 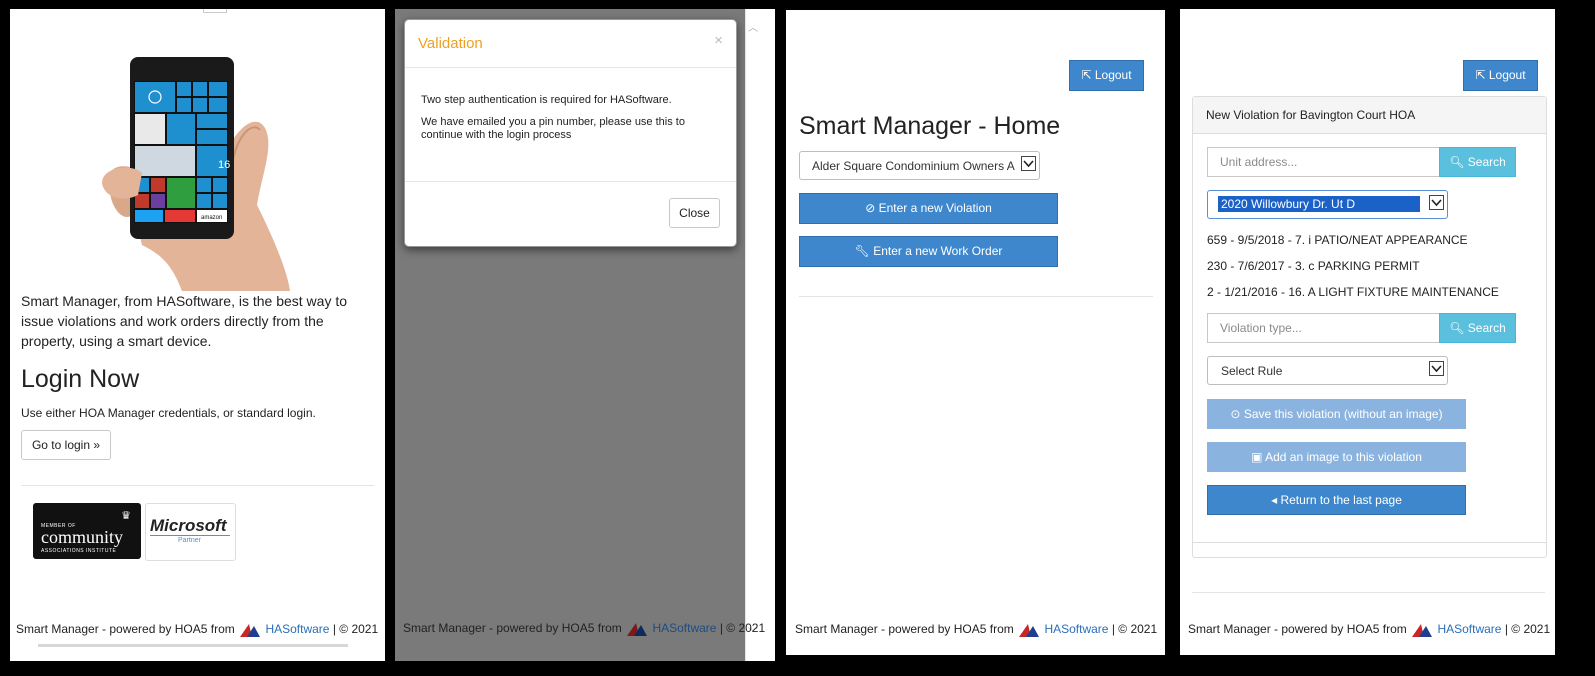 I want to click on add-image-label: Add an image to this violation, so click(x=1343, y=457).